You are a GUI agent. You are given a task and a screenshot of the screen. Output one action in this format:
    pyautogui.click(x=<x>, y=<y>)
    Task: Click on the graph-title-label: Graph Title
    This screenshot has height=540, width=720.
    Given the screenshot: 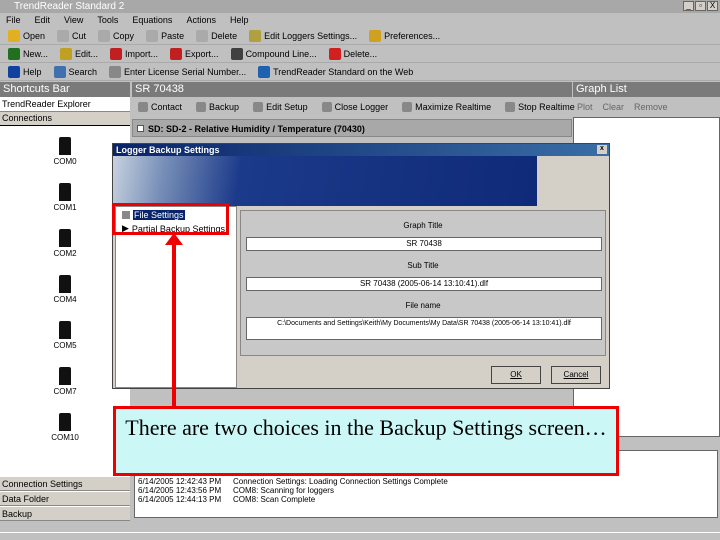 What is the action you would take?
    pyautogui.click(x=423, y=225)
    